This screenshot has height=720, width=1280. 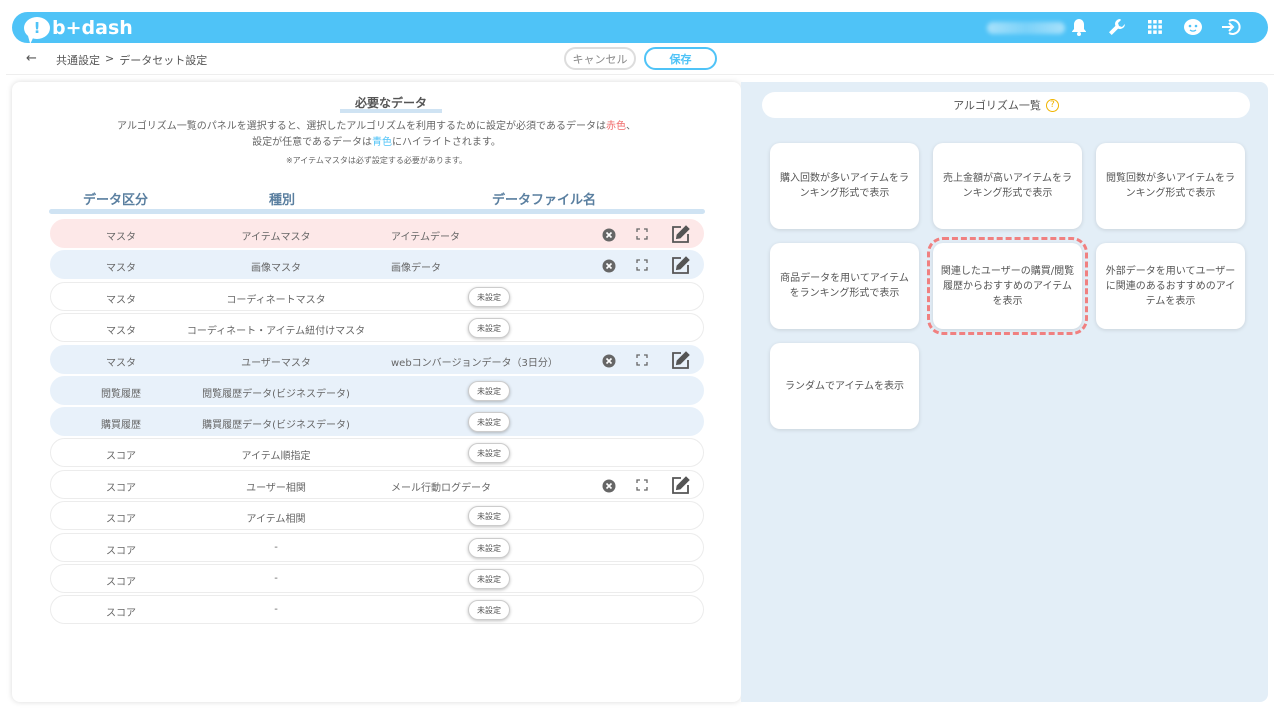 I want to click on grid-icon, so click(x=1155, y=27).